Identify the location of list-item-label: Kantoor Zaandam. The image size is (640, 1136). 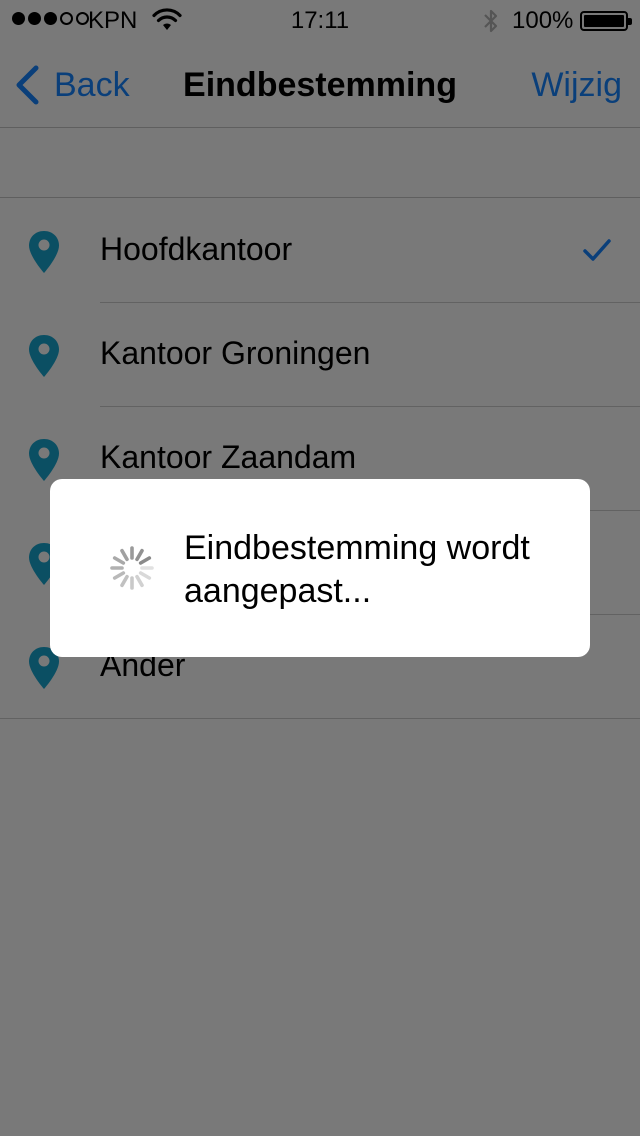
(228, 457).